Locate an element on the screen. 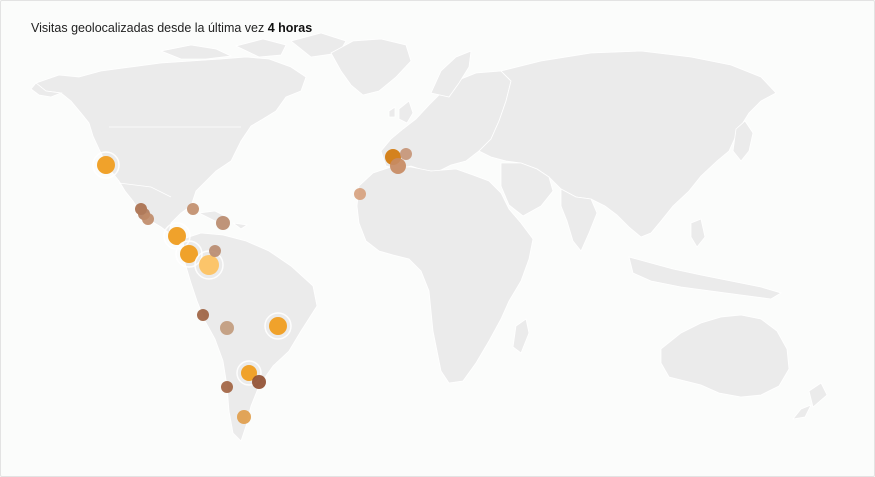 The height and width of the screenshot is (477, 875). new-zealand is located at coordinates (810, 401).